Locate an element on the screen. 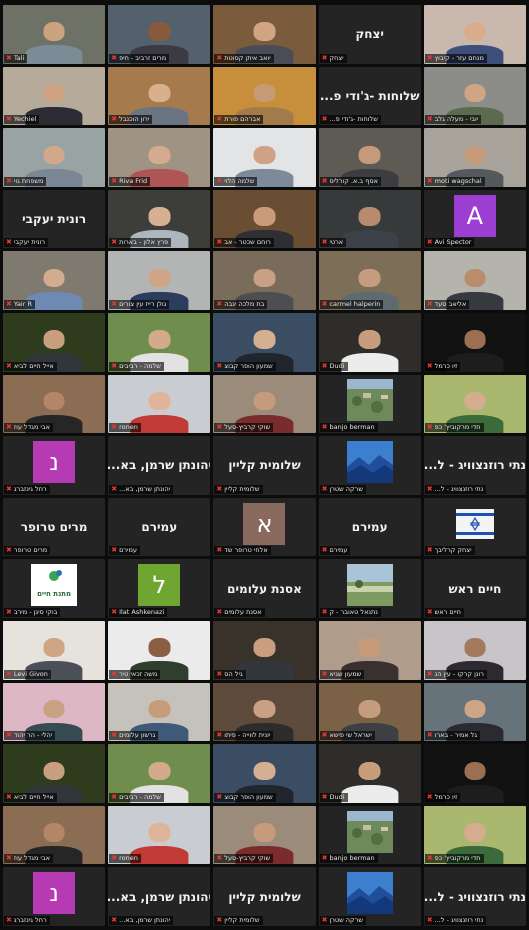 The width and height of the screenshot is (529, 930). participant-tile: ✖ יונית לווייה - פיתו is located at coordinates (264, 712).